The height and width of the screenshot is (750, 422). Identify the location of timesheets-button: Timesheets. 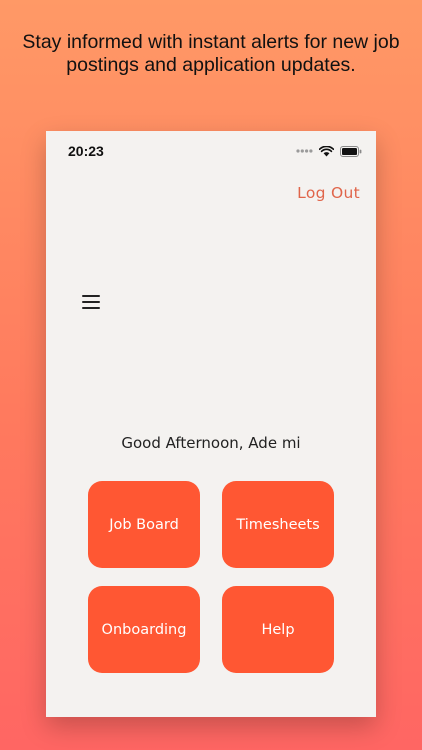
(278, 524).